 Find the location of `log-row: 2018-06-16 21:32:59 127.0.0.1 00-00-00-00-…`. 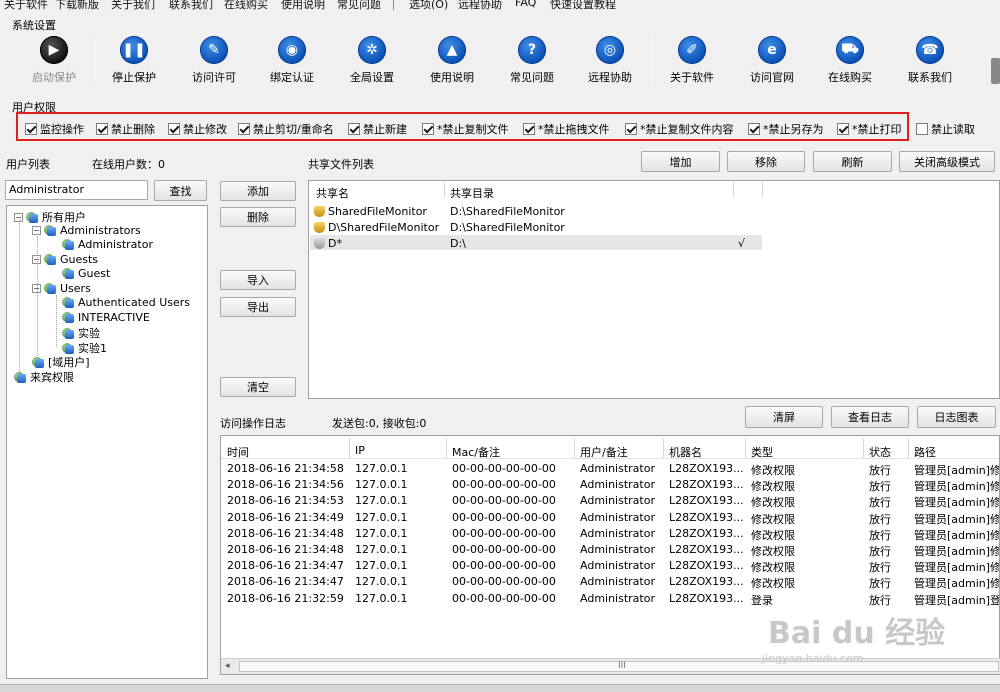

log-row: 2018-06-16 21:32:59 127.0.0.1 00-00-00-00-… is located at coordinates (610, 599).